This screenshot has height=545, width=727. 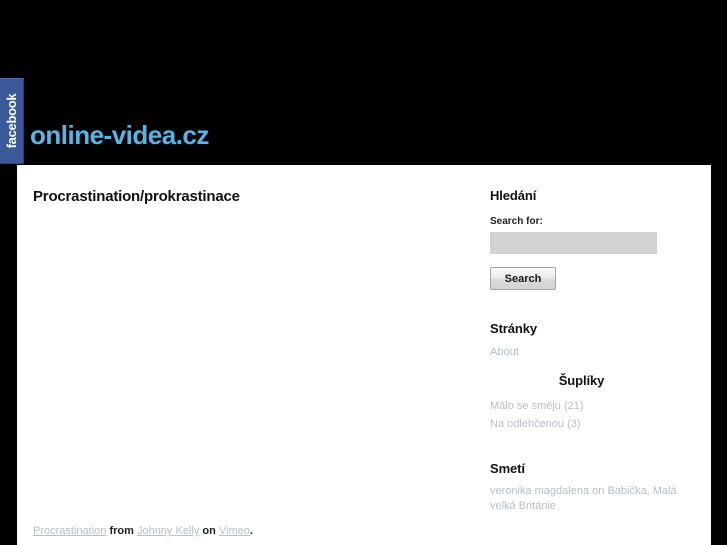 I want to click on sidebar-link-category-0: Málo se směju, so click(x=525, y=406).